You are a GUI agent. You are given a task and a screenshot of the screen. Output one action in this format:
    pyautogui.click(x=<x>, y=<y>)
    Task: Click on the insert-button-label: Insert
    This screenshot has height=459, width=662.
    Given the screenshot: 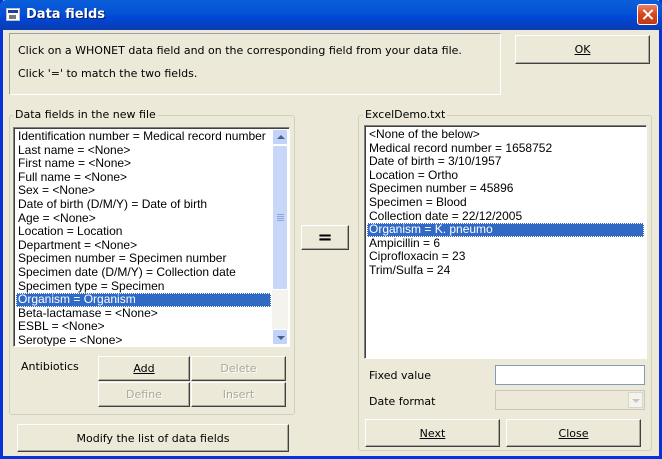 What is the action you would take?
    pyautogui.click(x=238, y=394)
    